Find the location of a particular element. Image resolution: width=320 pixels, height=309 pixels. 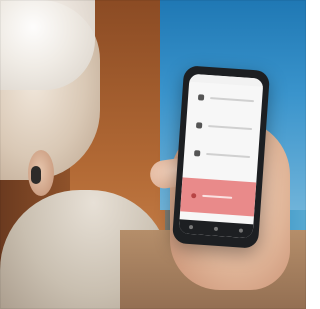

recent-icon is located at coordinates (240, 230).